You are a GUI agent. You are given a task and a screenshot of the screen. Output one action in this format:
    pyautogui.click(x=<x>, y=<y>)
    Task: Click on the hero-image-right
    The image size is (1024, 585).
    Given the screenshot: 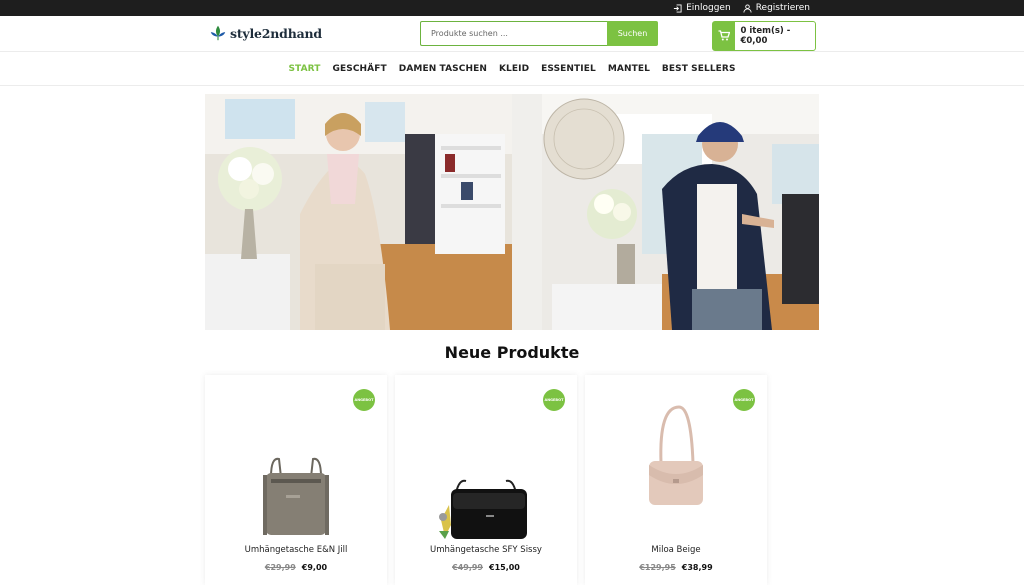 What is the action you would take?
    pyautogui.click(x=665, y=212)
    